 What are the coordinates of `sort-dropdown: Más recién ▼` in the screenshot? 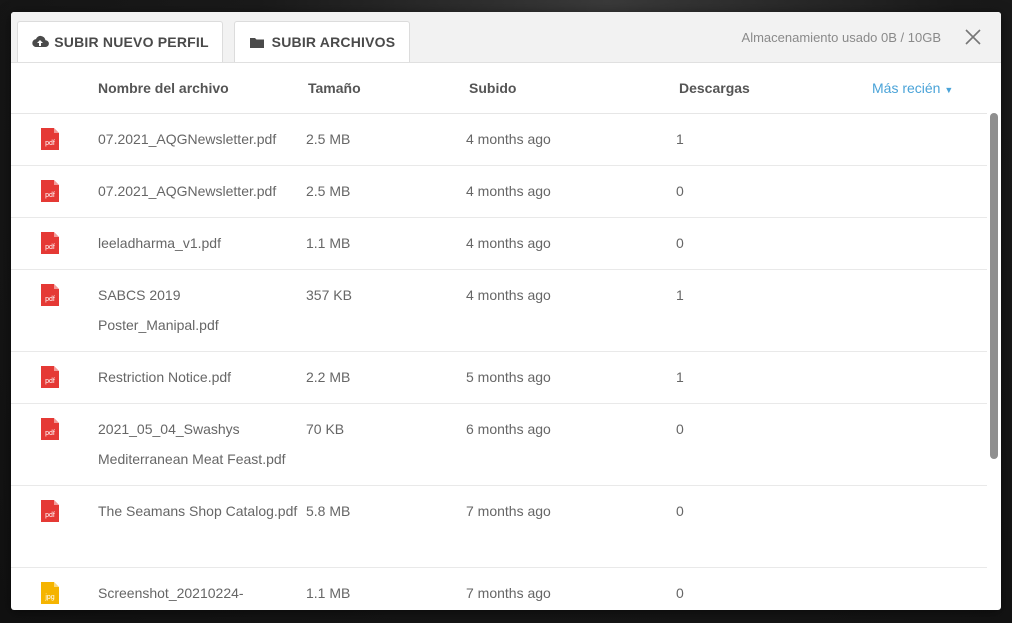 It's located at (912, 88).